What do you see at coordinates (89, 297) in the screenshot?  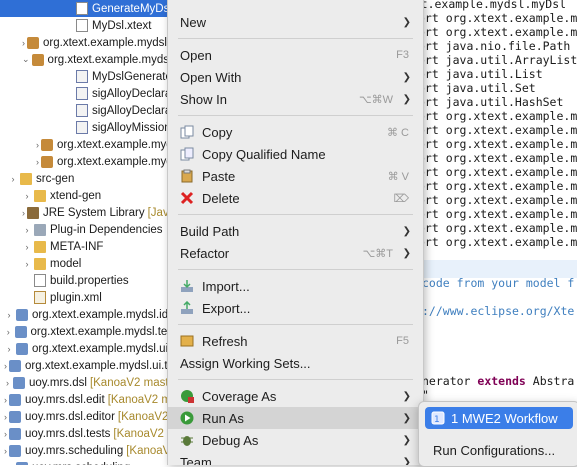 I see `tree-item: plugin.xml` at bounding box center [89, 297].